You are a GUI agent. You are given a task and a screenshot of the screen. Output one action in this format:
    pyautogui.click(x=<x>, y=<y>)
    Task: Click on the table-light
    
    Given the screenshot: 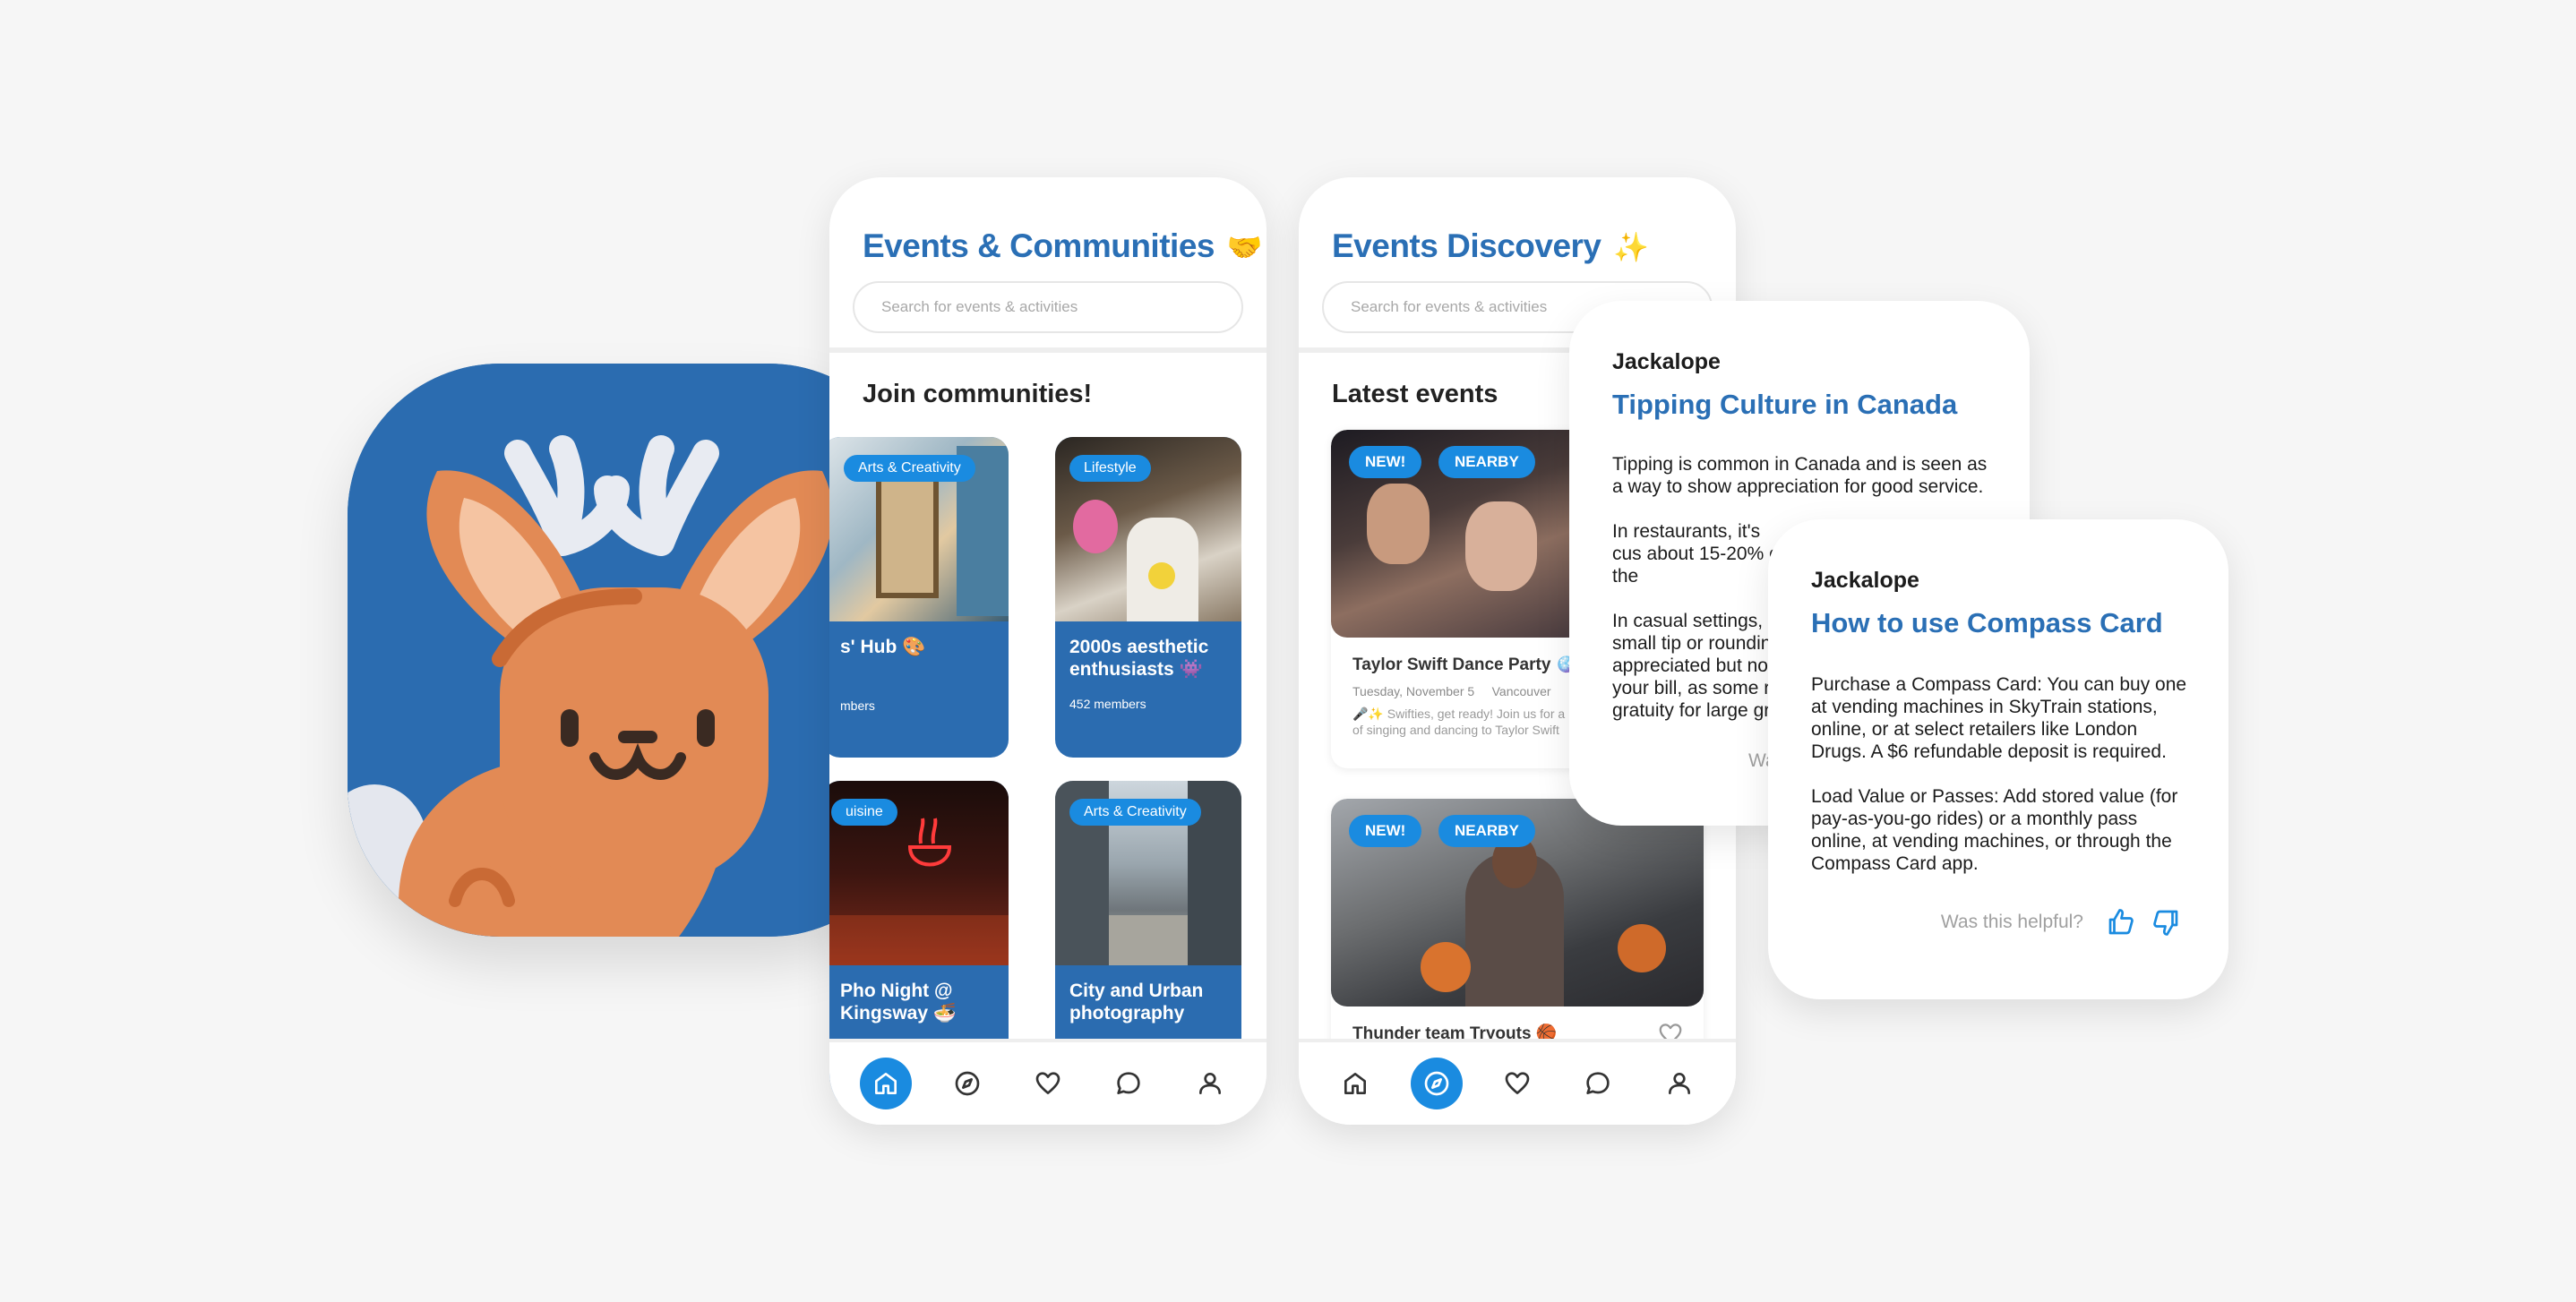 What is the action you would take?
    pyautogui.click(x=919, y=940)
    